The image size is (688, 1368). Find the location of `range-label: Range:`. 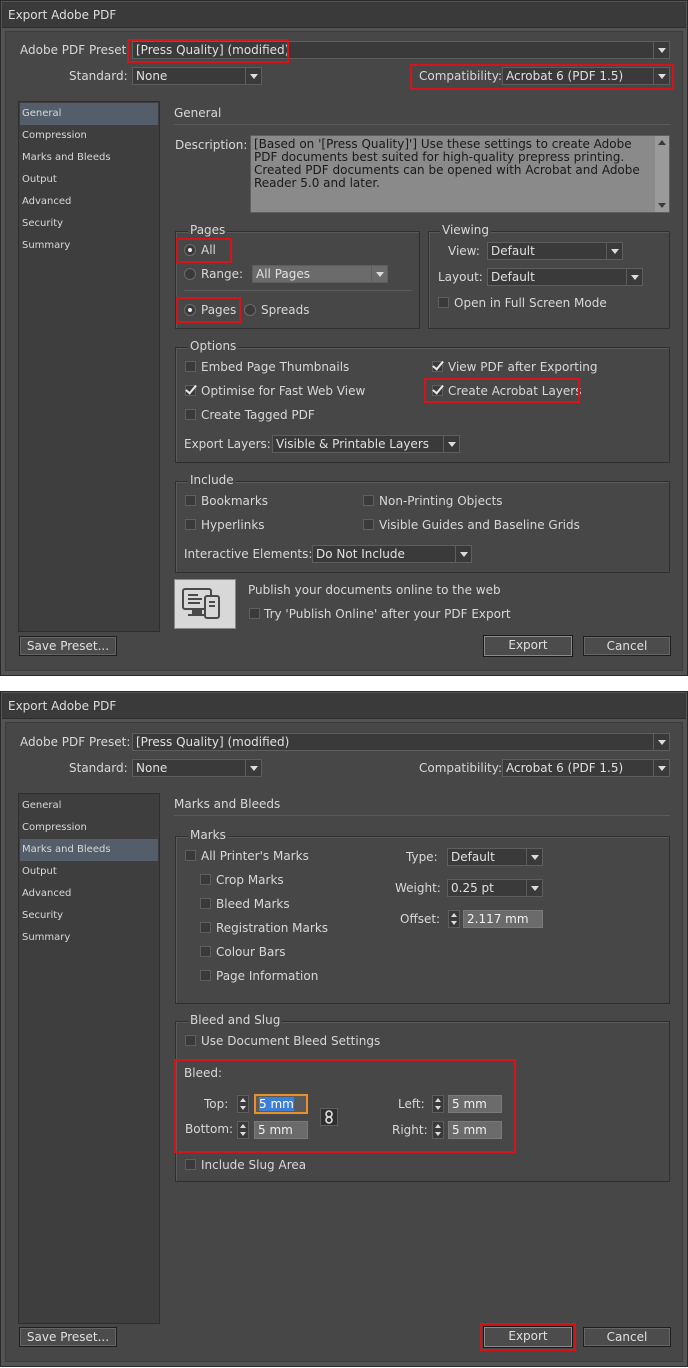

range-label: Range: is located at coordinates (222, 274).